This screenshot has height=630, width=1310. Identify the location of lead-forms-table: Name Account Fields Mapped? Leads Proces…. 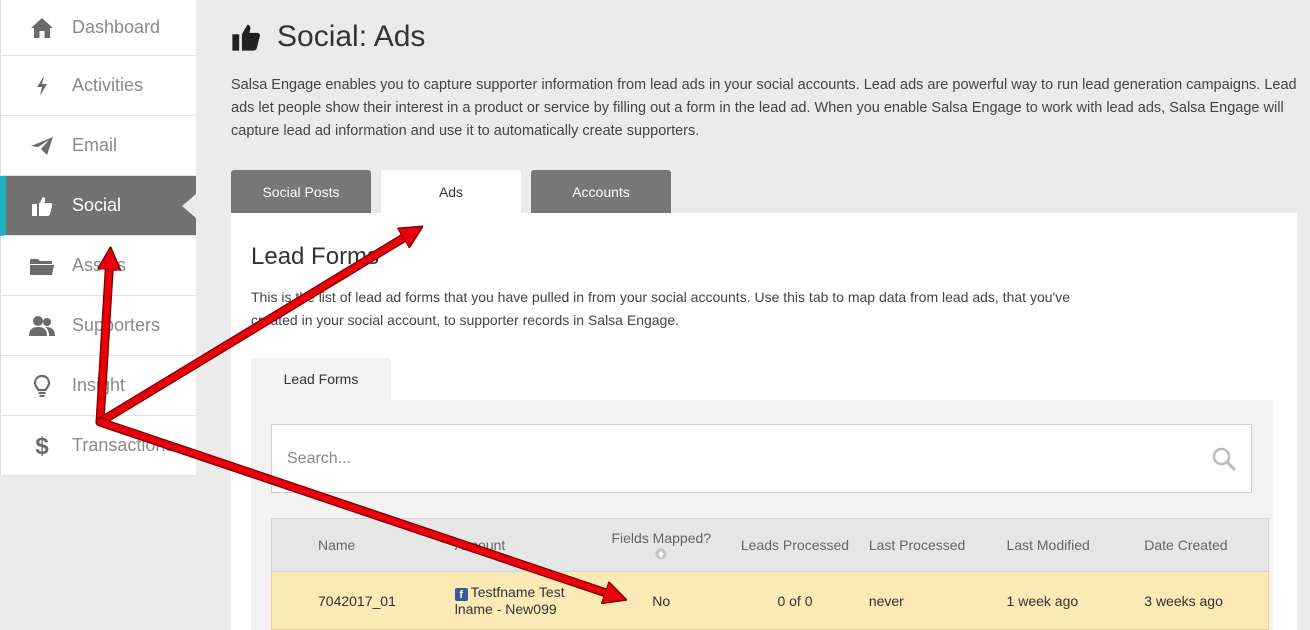
(770, 574).